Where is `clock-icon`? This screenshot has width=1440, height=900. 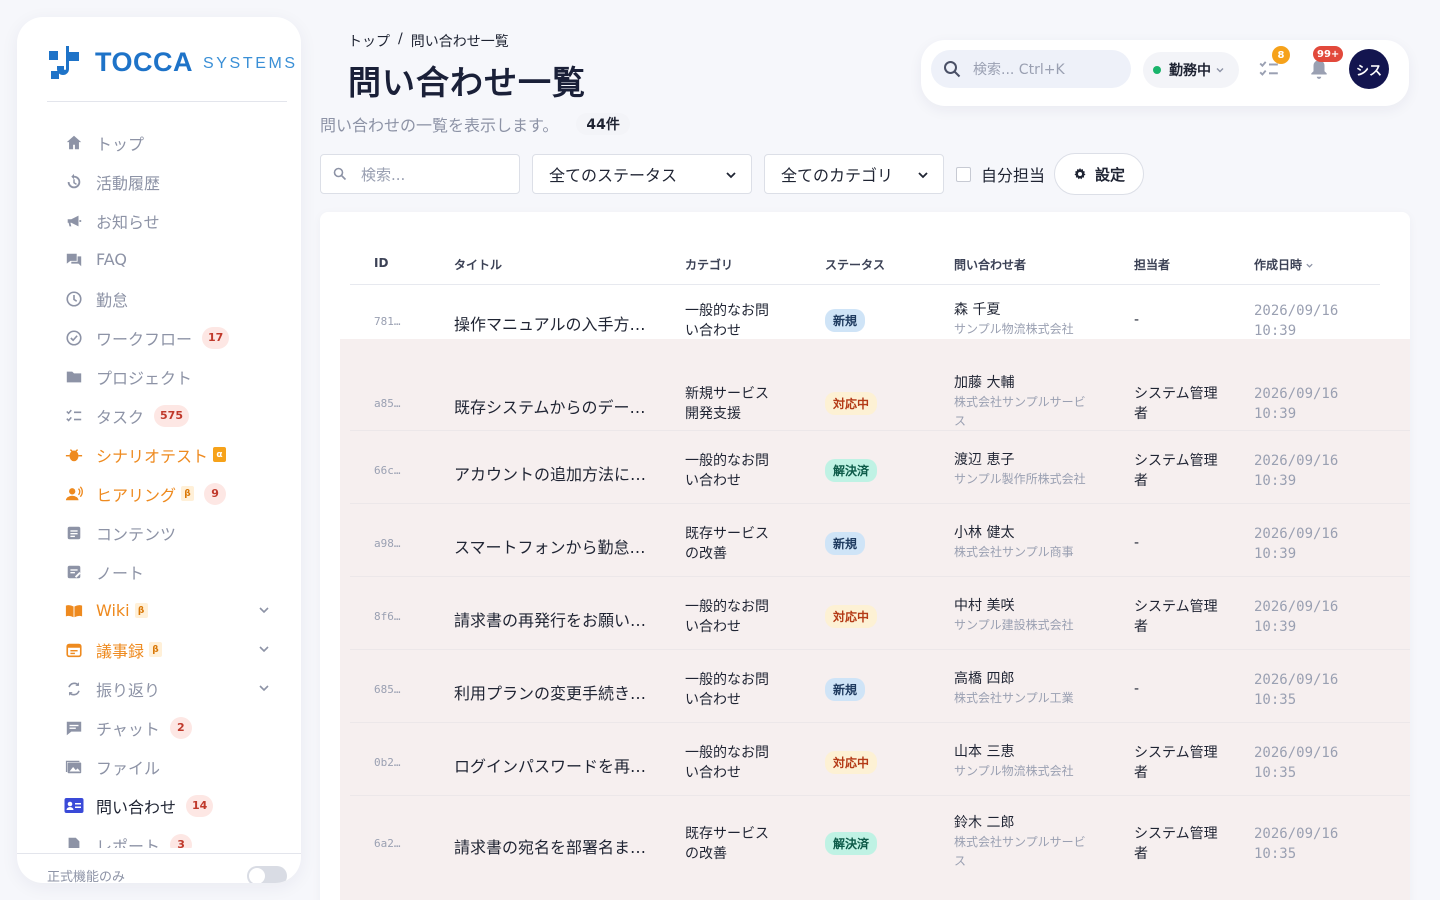
clock-icon is located at coordinates (74, 299).